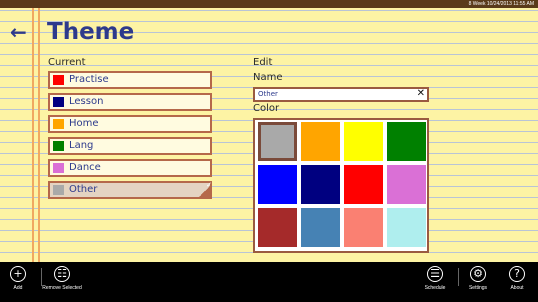 The width and height of the screenshot is (538, 302). I want to click on settings-button: ⚙ Settings, so click(478, 278).